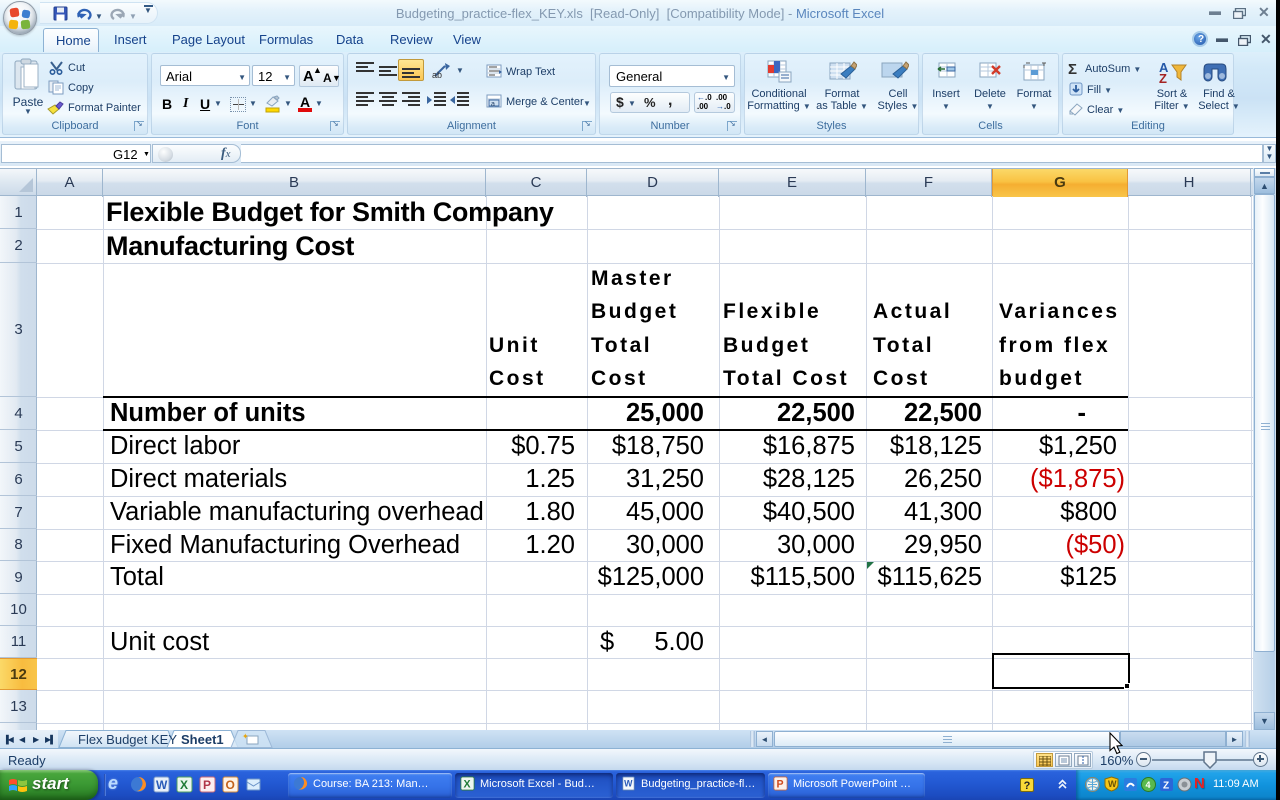 The width and height of the screenshot is (1280, 800). I want to click on svg-text: 4, so click(1148, 785).